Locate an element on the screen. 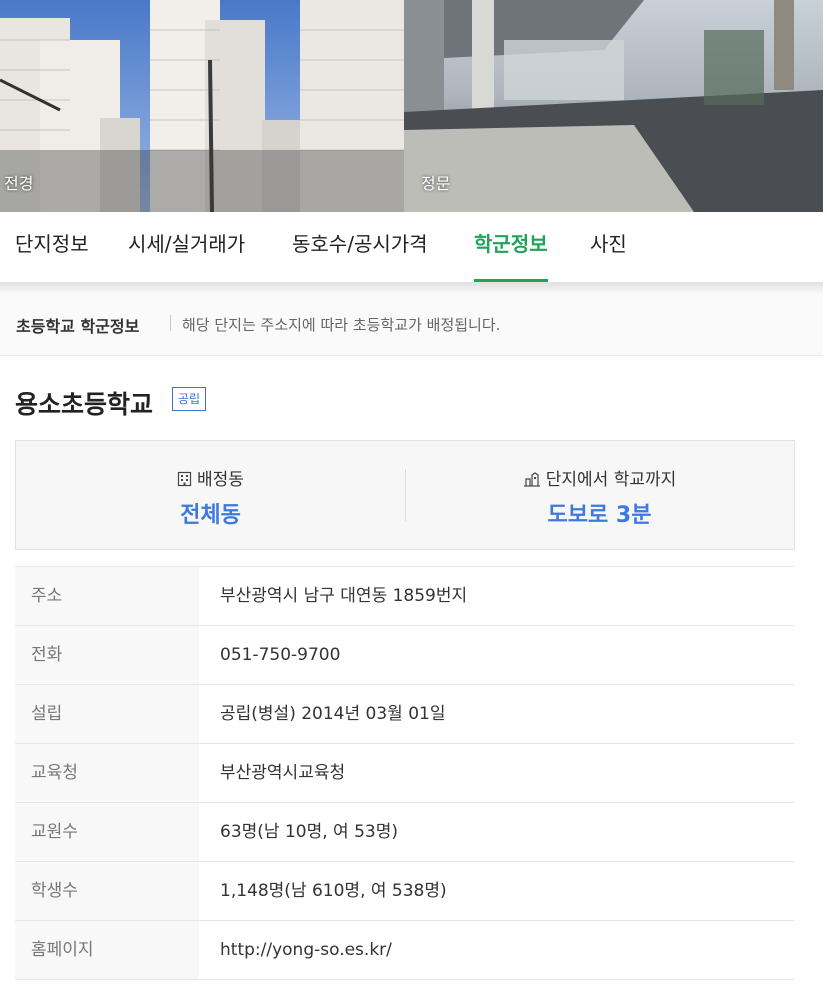 The width and height of the screenshot is (827, 986). info-value-founded: 공립(병설) 2014년 03월 01일 is located at coordinates (333, 714).